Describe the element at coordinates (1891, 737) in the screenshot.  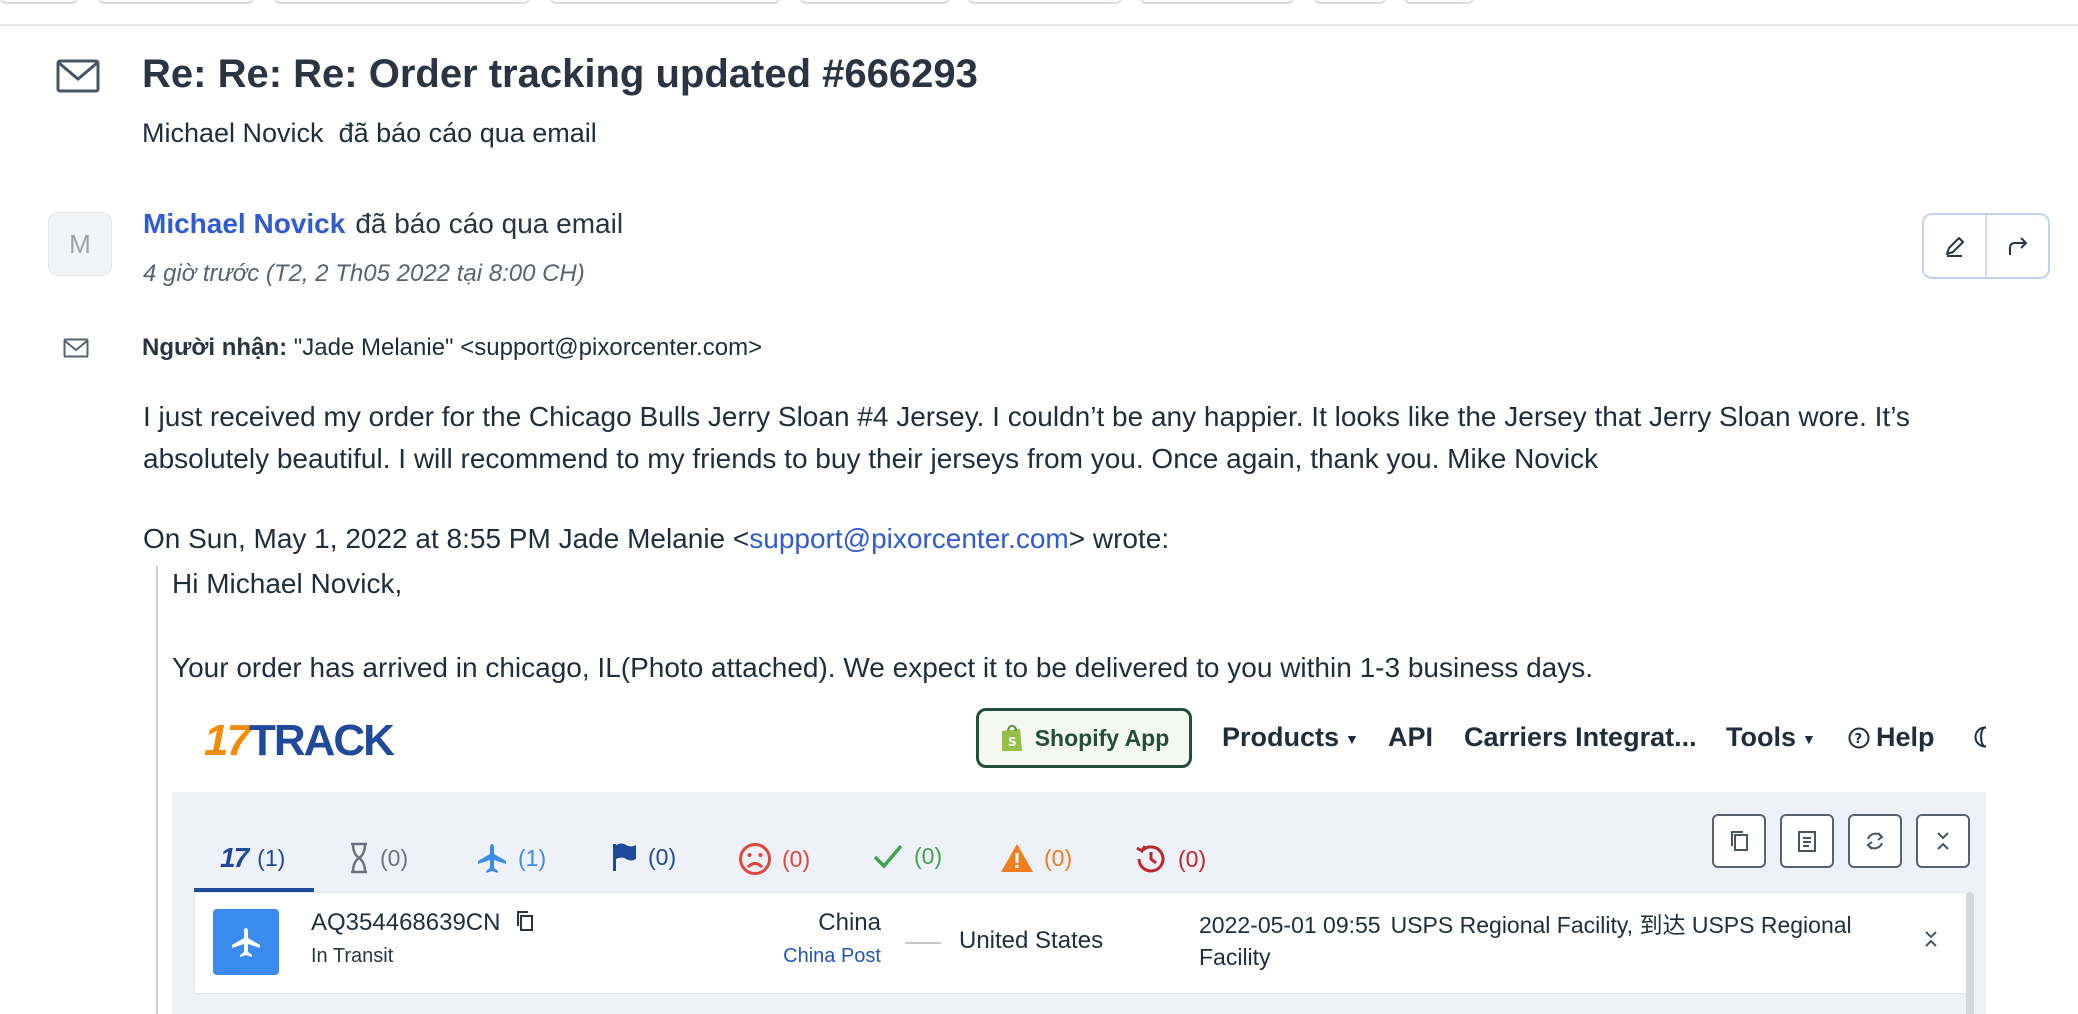
I see `nav-help: ? Help` at that location.